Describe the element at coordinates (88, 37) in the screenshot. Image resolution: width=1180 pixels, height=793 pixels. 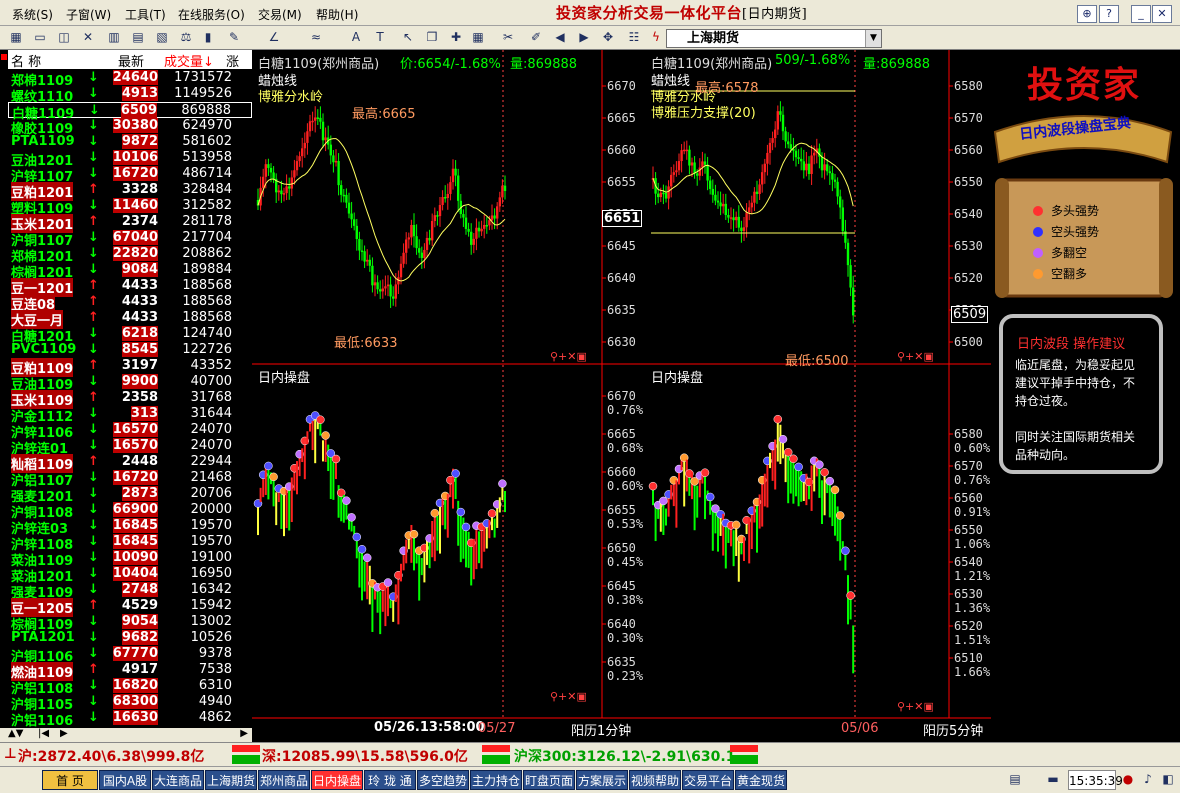
I see `close-window-icon: ✕` at that location.